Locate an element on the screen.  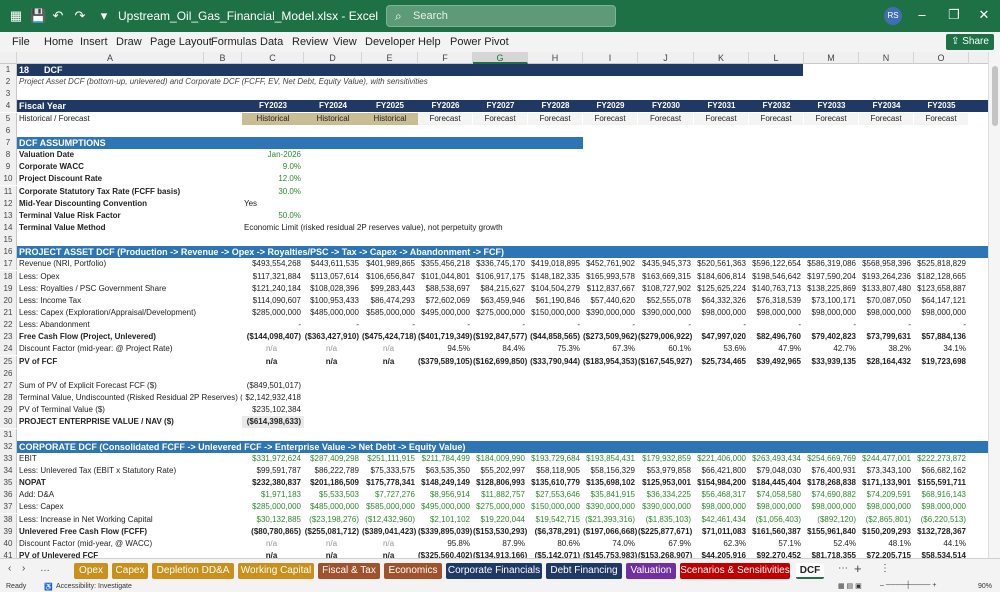
row-number: 27 is located at coordinates (8, 385).